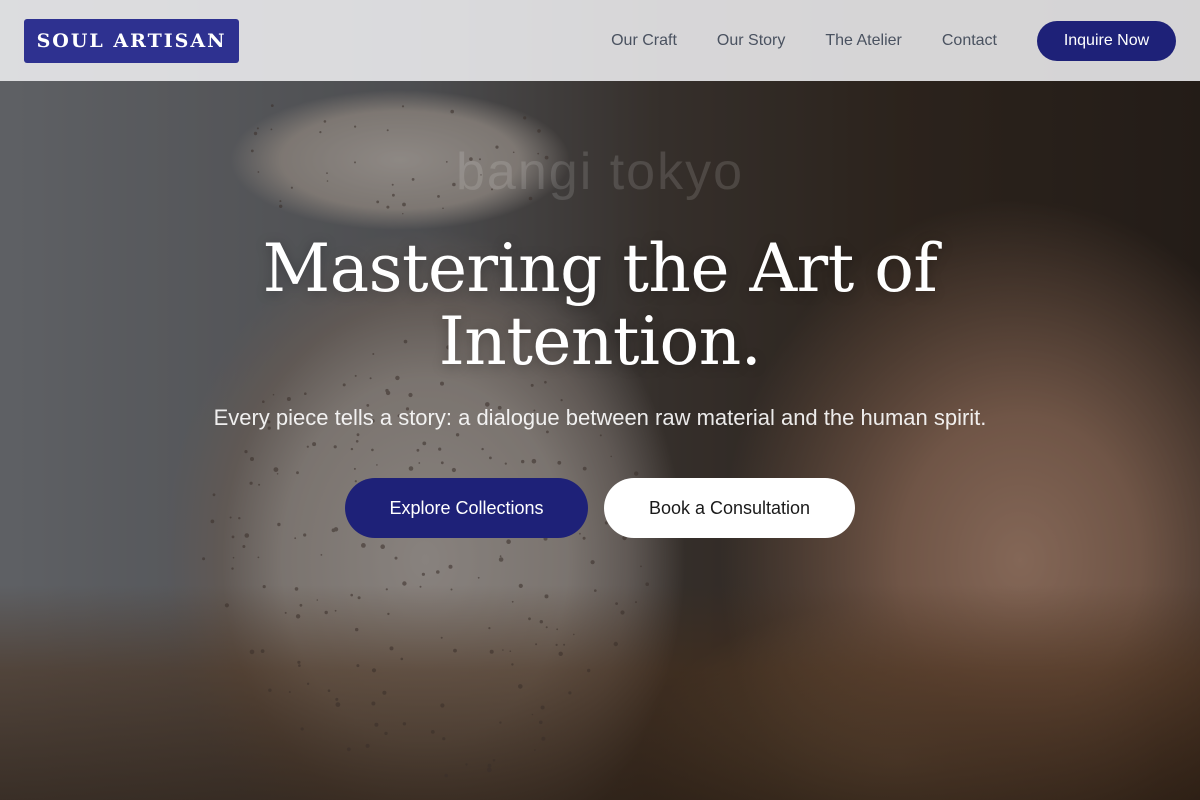 The image size is (1200, 800). I want to click on nav-link-contact: Contact, so click(969, 41).